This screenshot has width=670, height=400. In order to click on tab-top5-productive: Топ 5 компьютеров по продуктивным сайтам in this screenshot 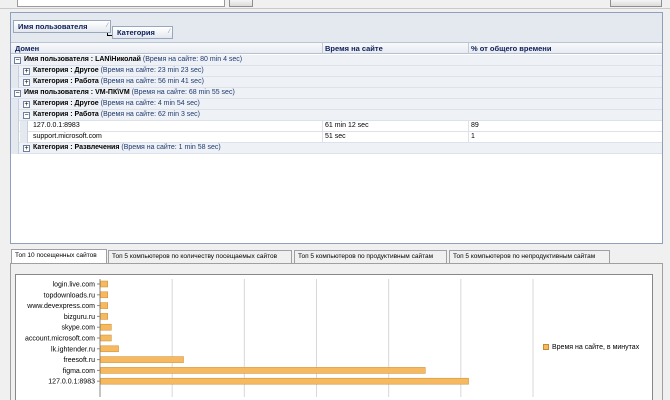, I will do `click(370, 256)`.